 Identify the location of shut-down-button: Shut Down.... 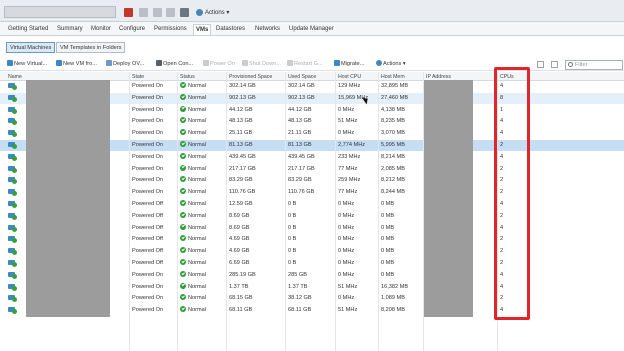
(261, 64).